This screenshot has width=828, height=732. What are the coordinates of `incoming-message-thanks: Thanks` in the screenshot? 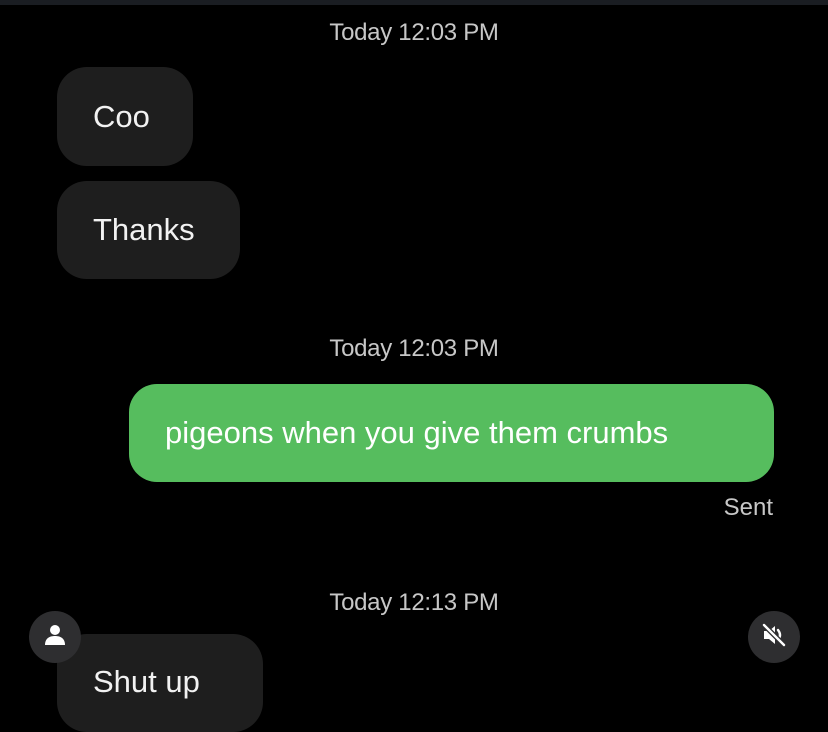 It's located at (148, 230).